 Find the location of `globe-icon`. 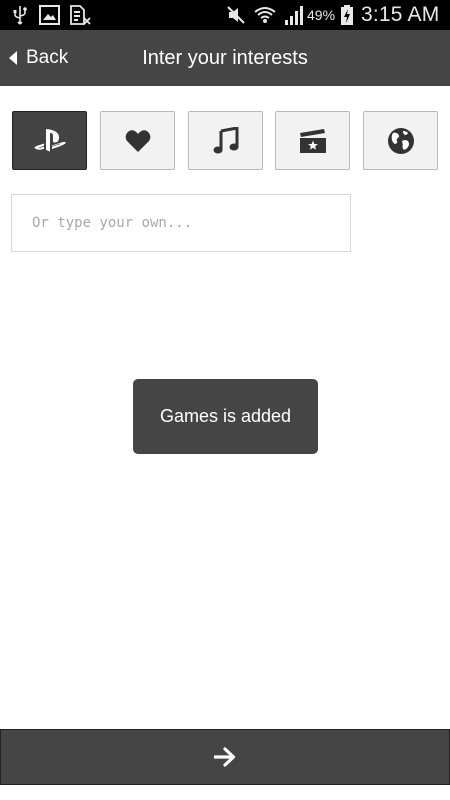

globe-icon is located at coordinates (400, 140).